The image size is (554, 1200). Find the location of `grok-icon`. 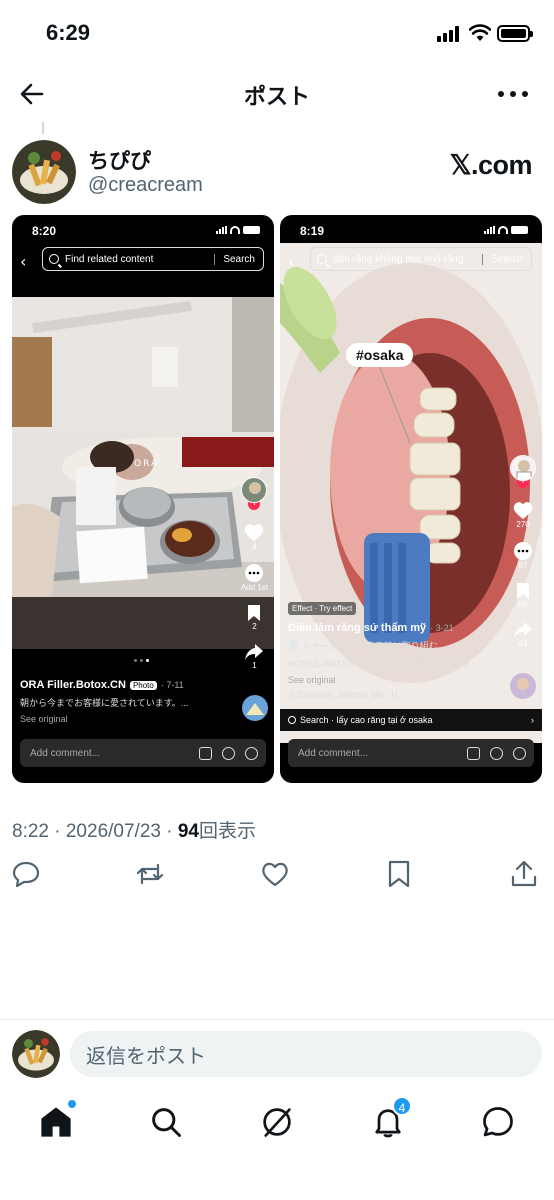

grok-icon is located at coordinates (277, 1122).